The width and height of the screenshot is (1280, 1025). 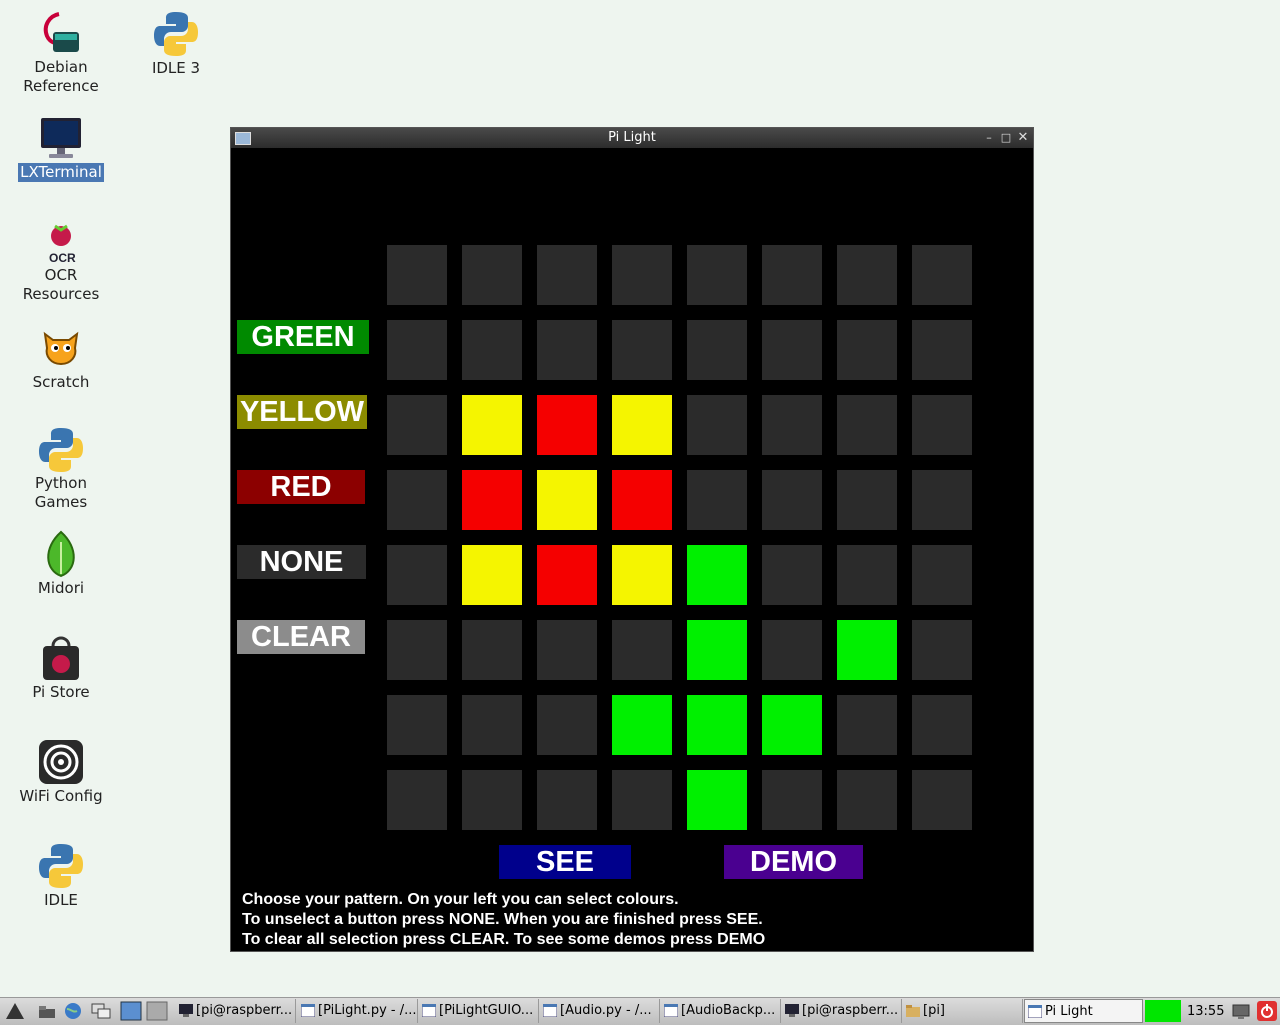 What do you see at coordinates (867, 425) in the screenshot?
I see `led-cell-r3-c7` at bounding box center [867, 425].